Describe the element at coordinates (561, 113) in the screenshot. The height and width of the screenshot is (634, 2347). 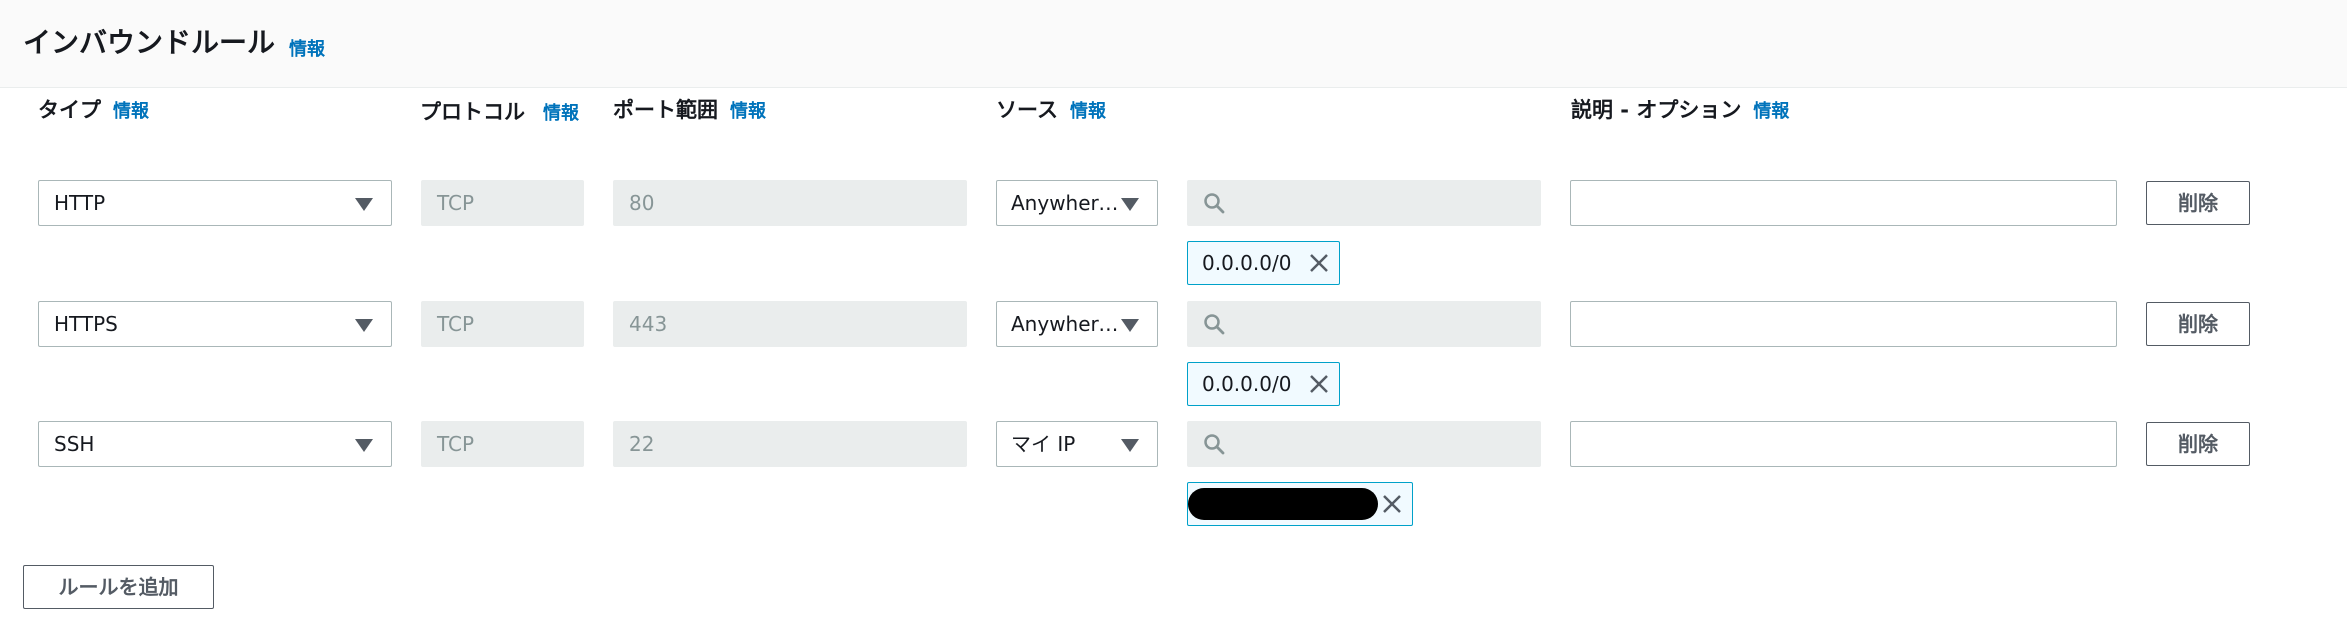
I see `protocol-info-link: 情報` at that location.